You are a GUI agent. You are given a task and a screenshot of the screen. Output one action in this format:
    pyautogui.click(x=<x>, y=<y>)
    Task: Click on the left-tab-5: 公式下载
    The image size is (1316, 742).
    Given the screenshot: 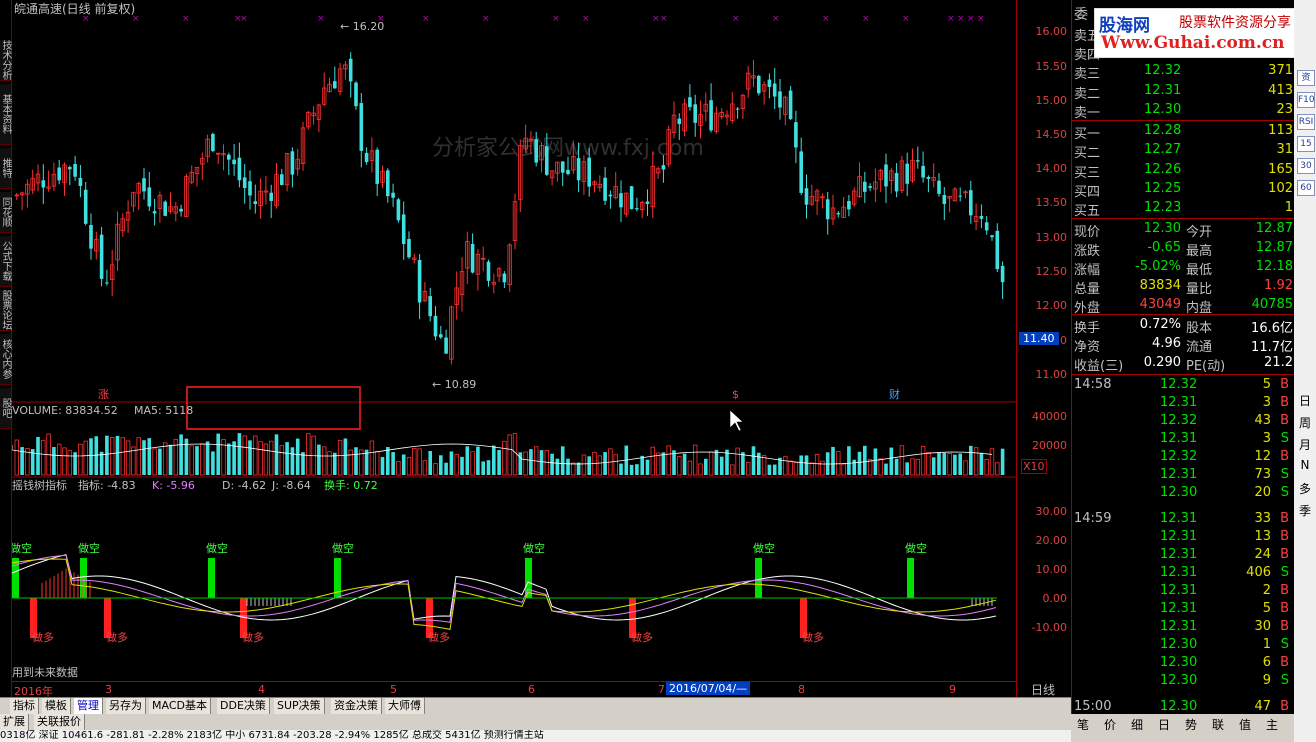 What is the action you would take?
    pyautogui.click(x=5, y=261)
    